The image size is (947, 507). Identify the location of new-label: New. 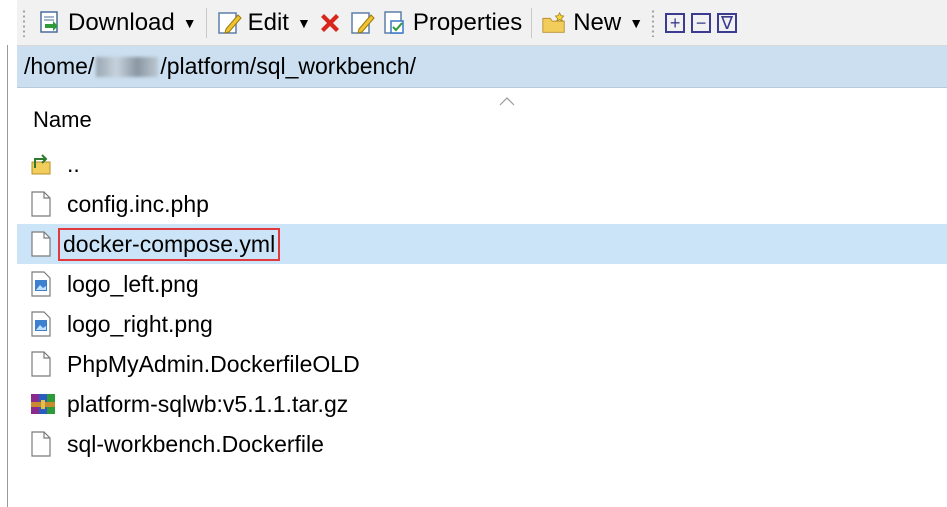
(597, 22).